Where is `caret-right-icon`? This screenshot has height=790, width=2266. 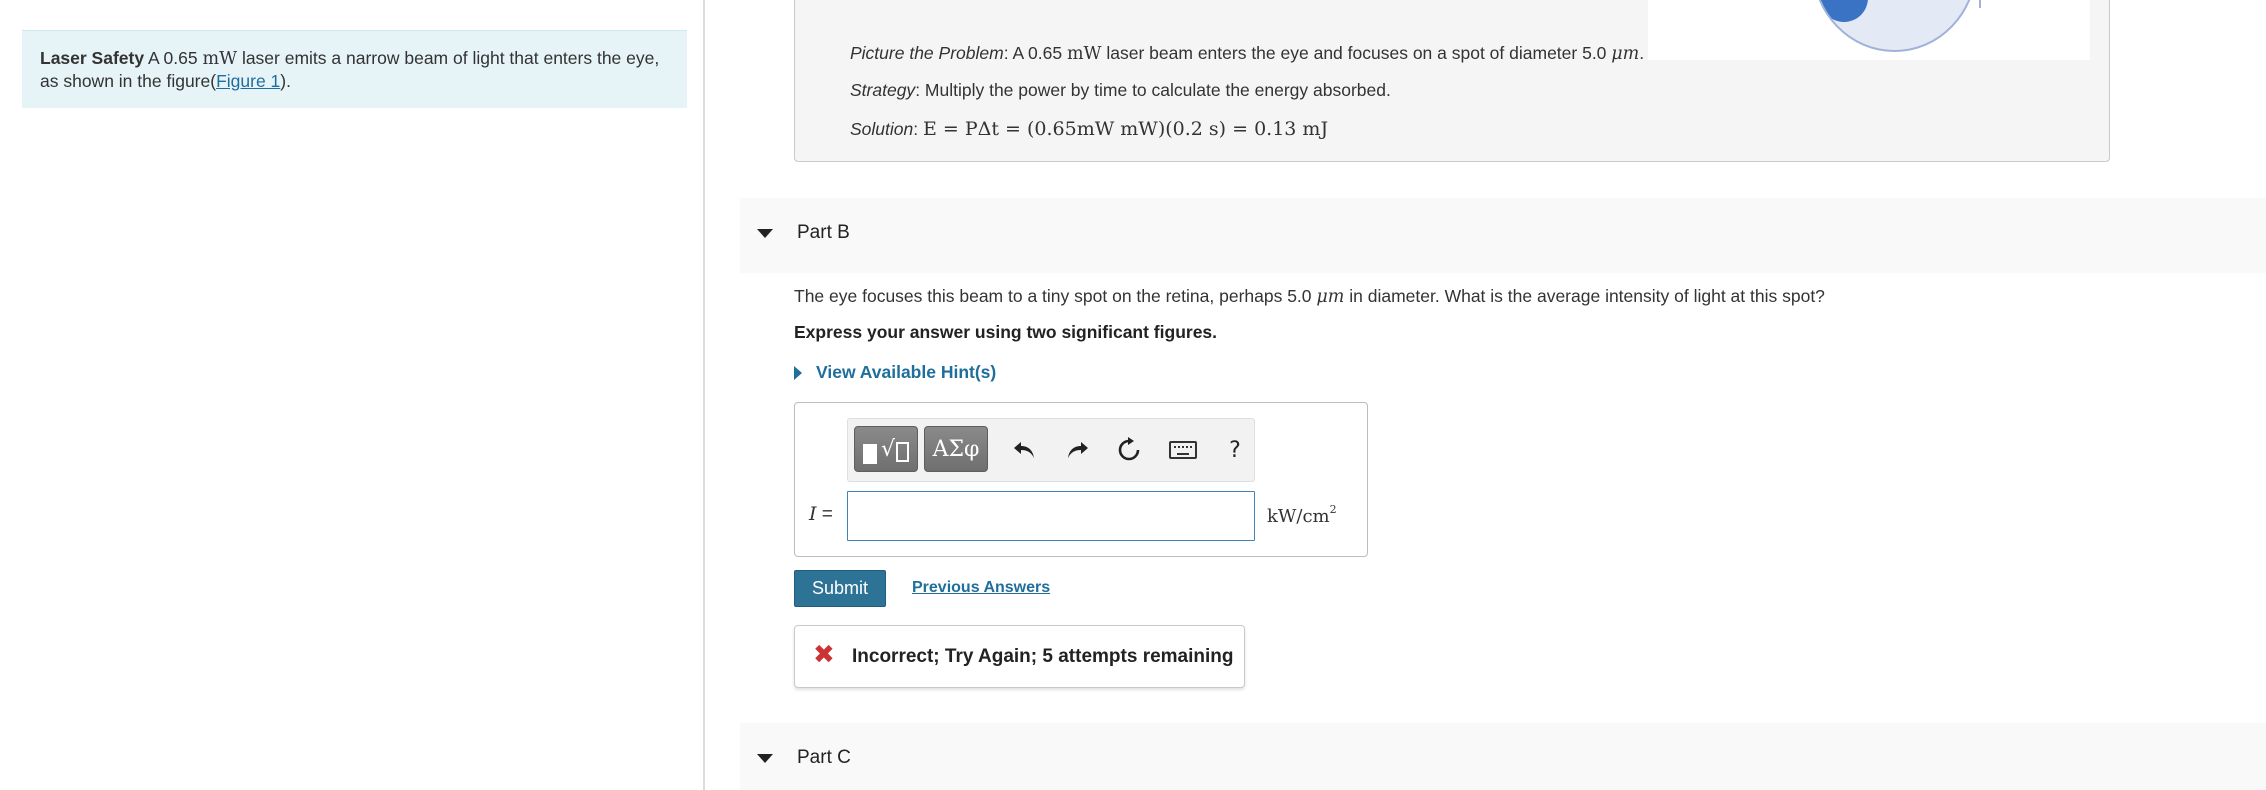 caret-right-icon is located at coordinates (798, 372).